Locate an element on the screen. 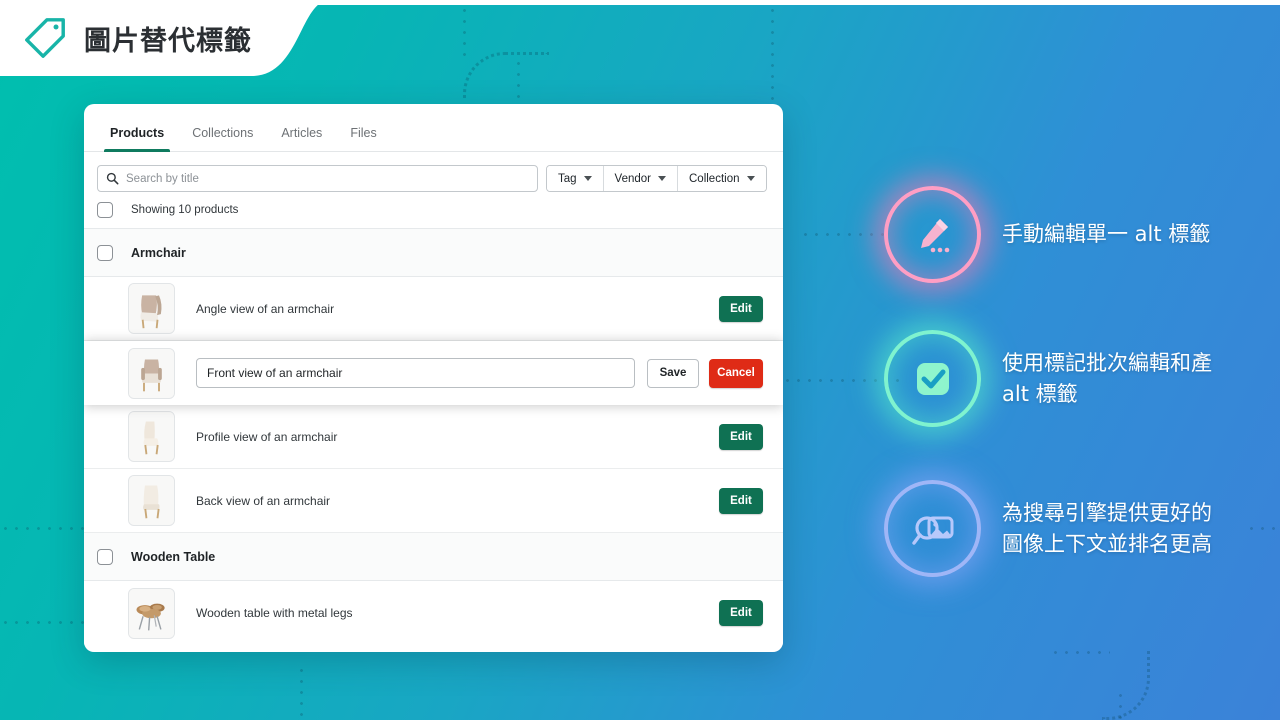  image-row-editing: Save Cancel is located at coordinates (433, 373).